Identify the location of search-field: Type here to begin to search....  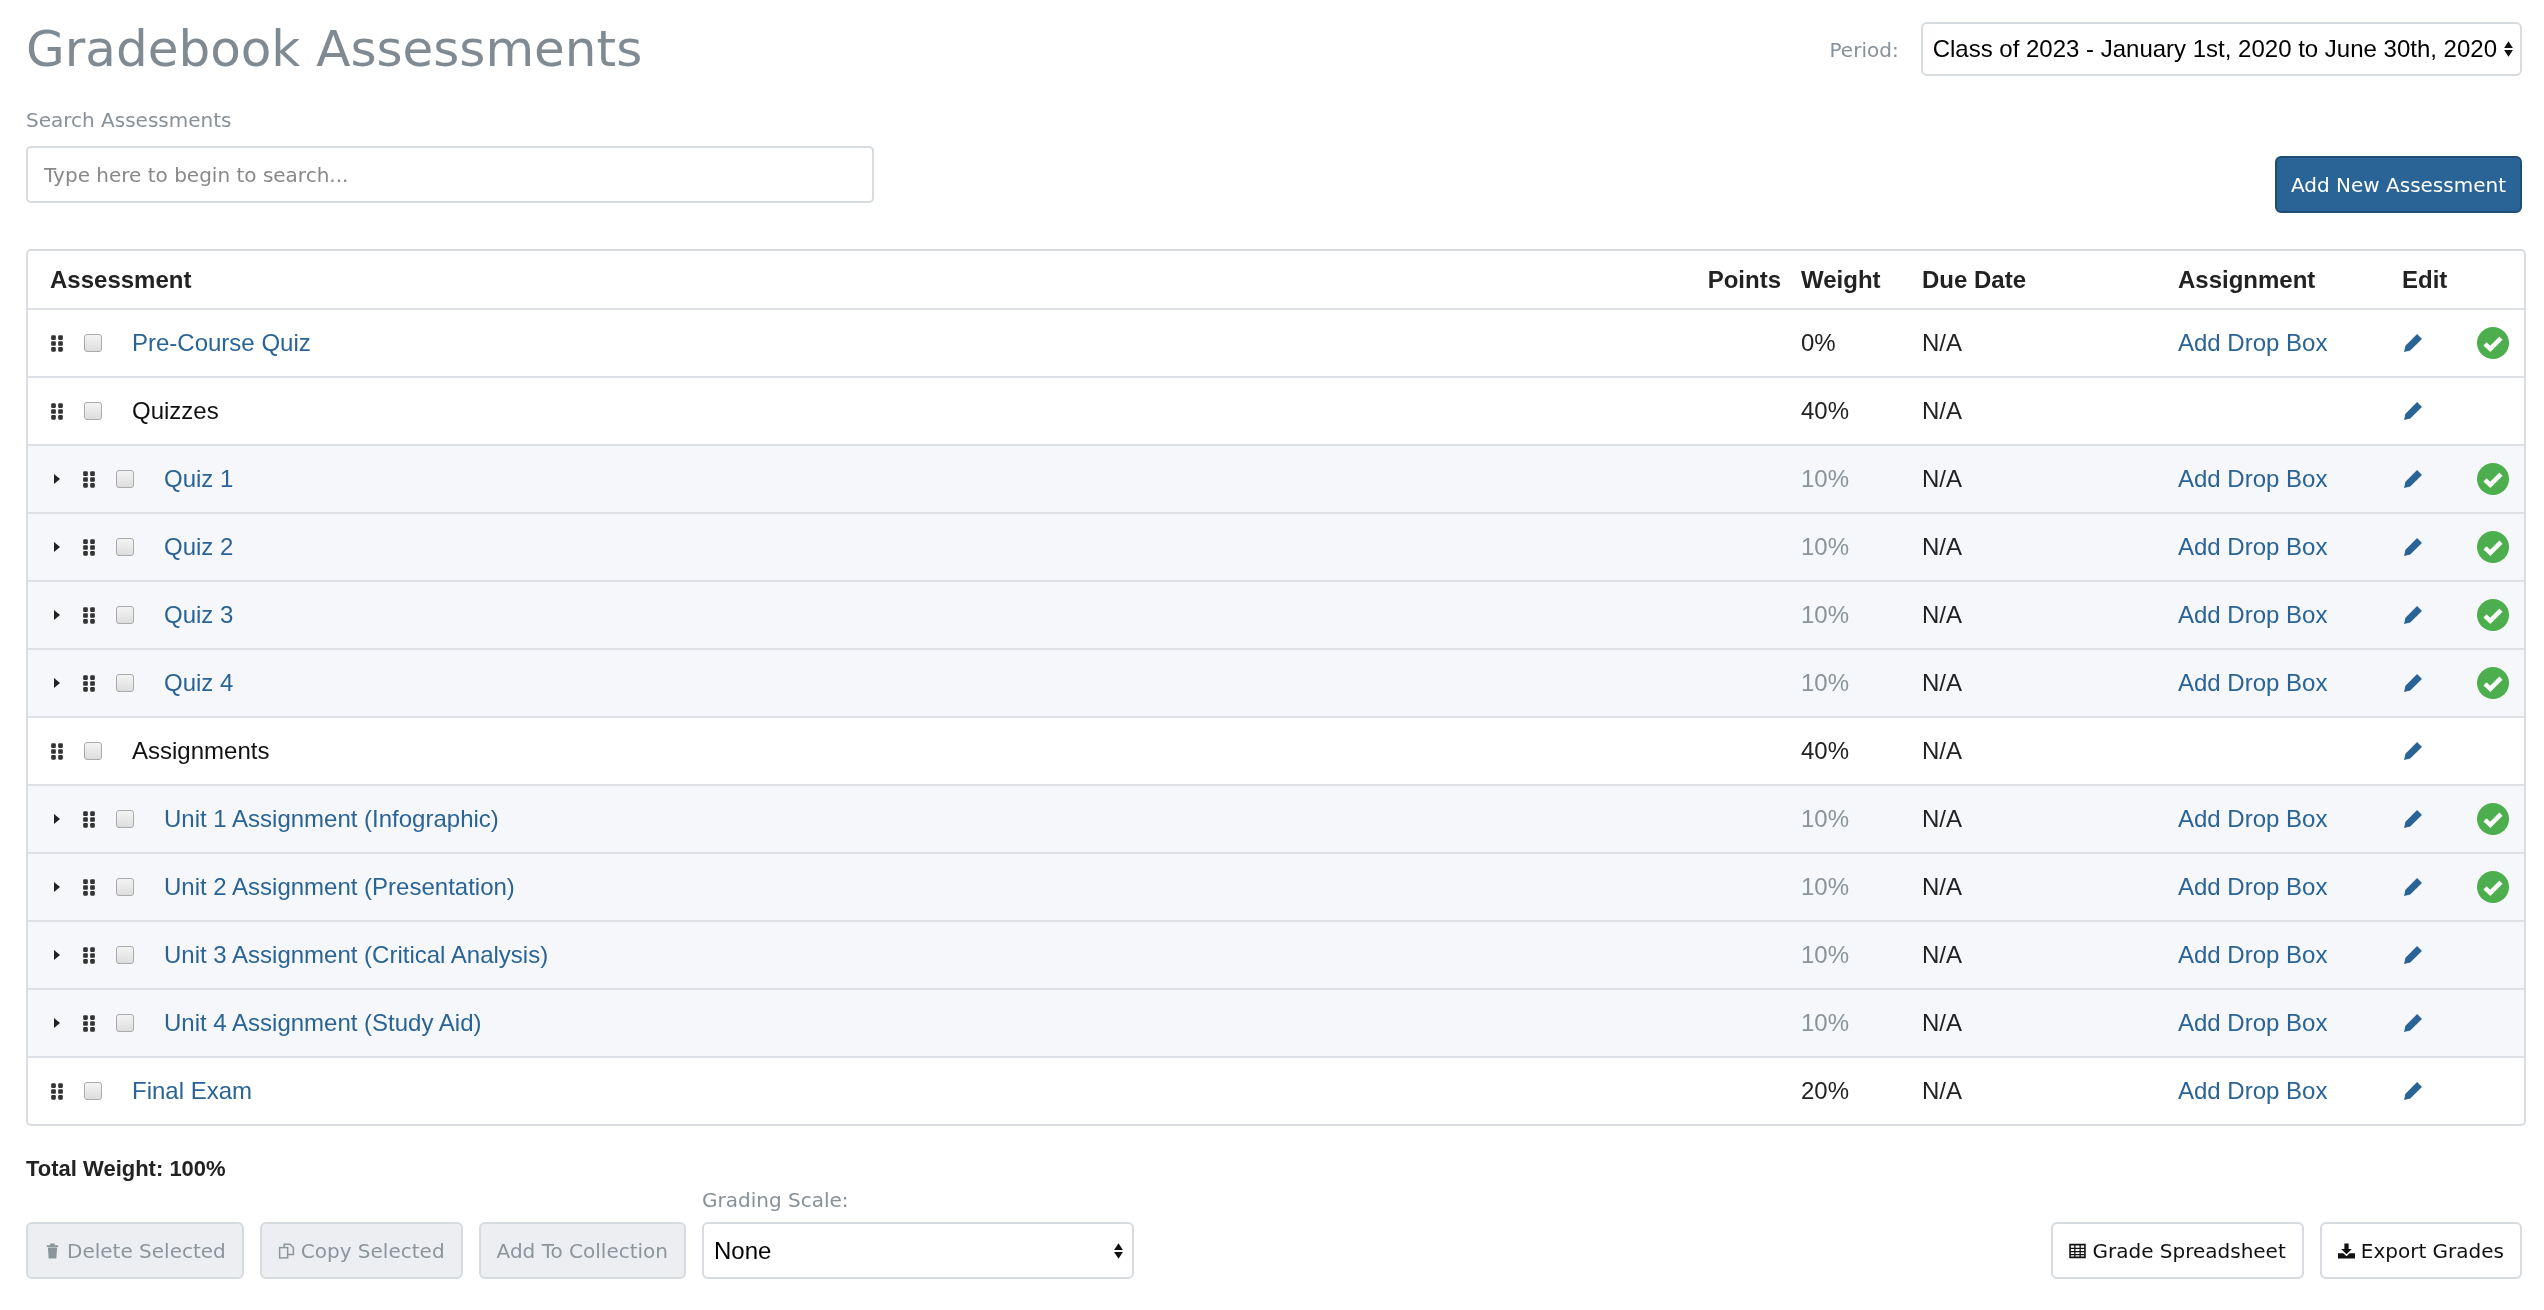
(450, 174).